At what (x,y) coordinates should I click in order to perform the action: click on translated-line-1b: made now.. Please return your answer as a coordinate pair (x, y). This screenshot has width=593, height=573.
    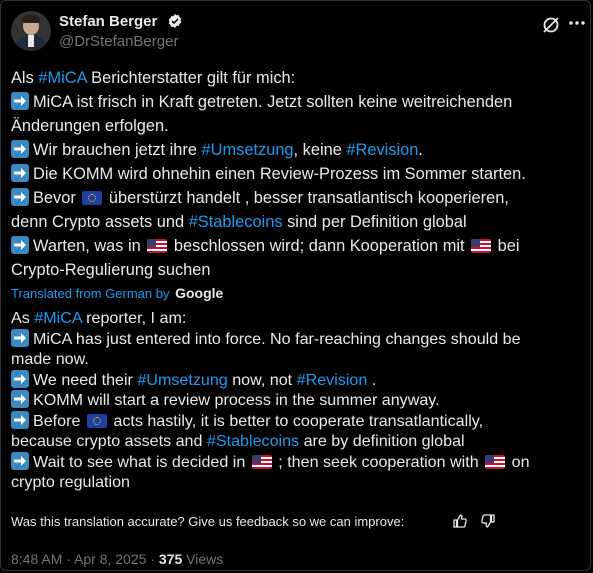
    Looking at the image, I should click on (50, 359).